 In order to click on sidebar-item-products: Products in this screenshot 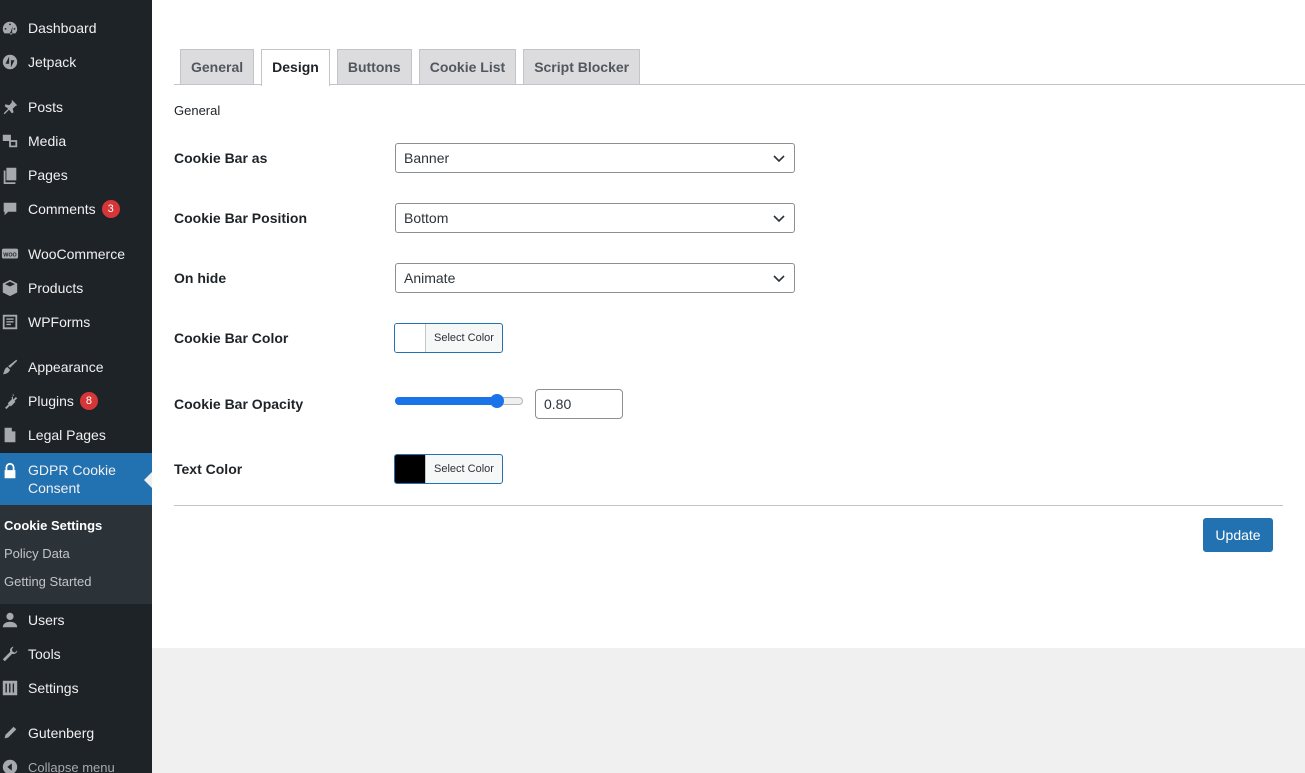, I will do `click(76, 288)`.